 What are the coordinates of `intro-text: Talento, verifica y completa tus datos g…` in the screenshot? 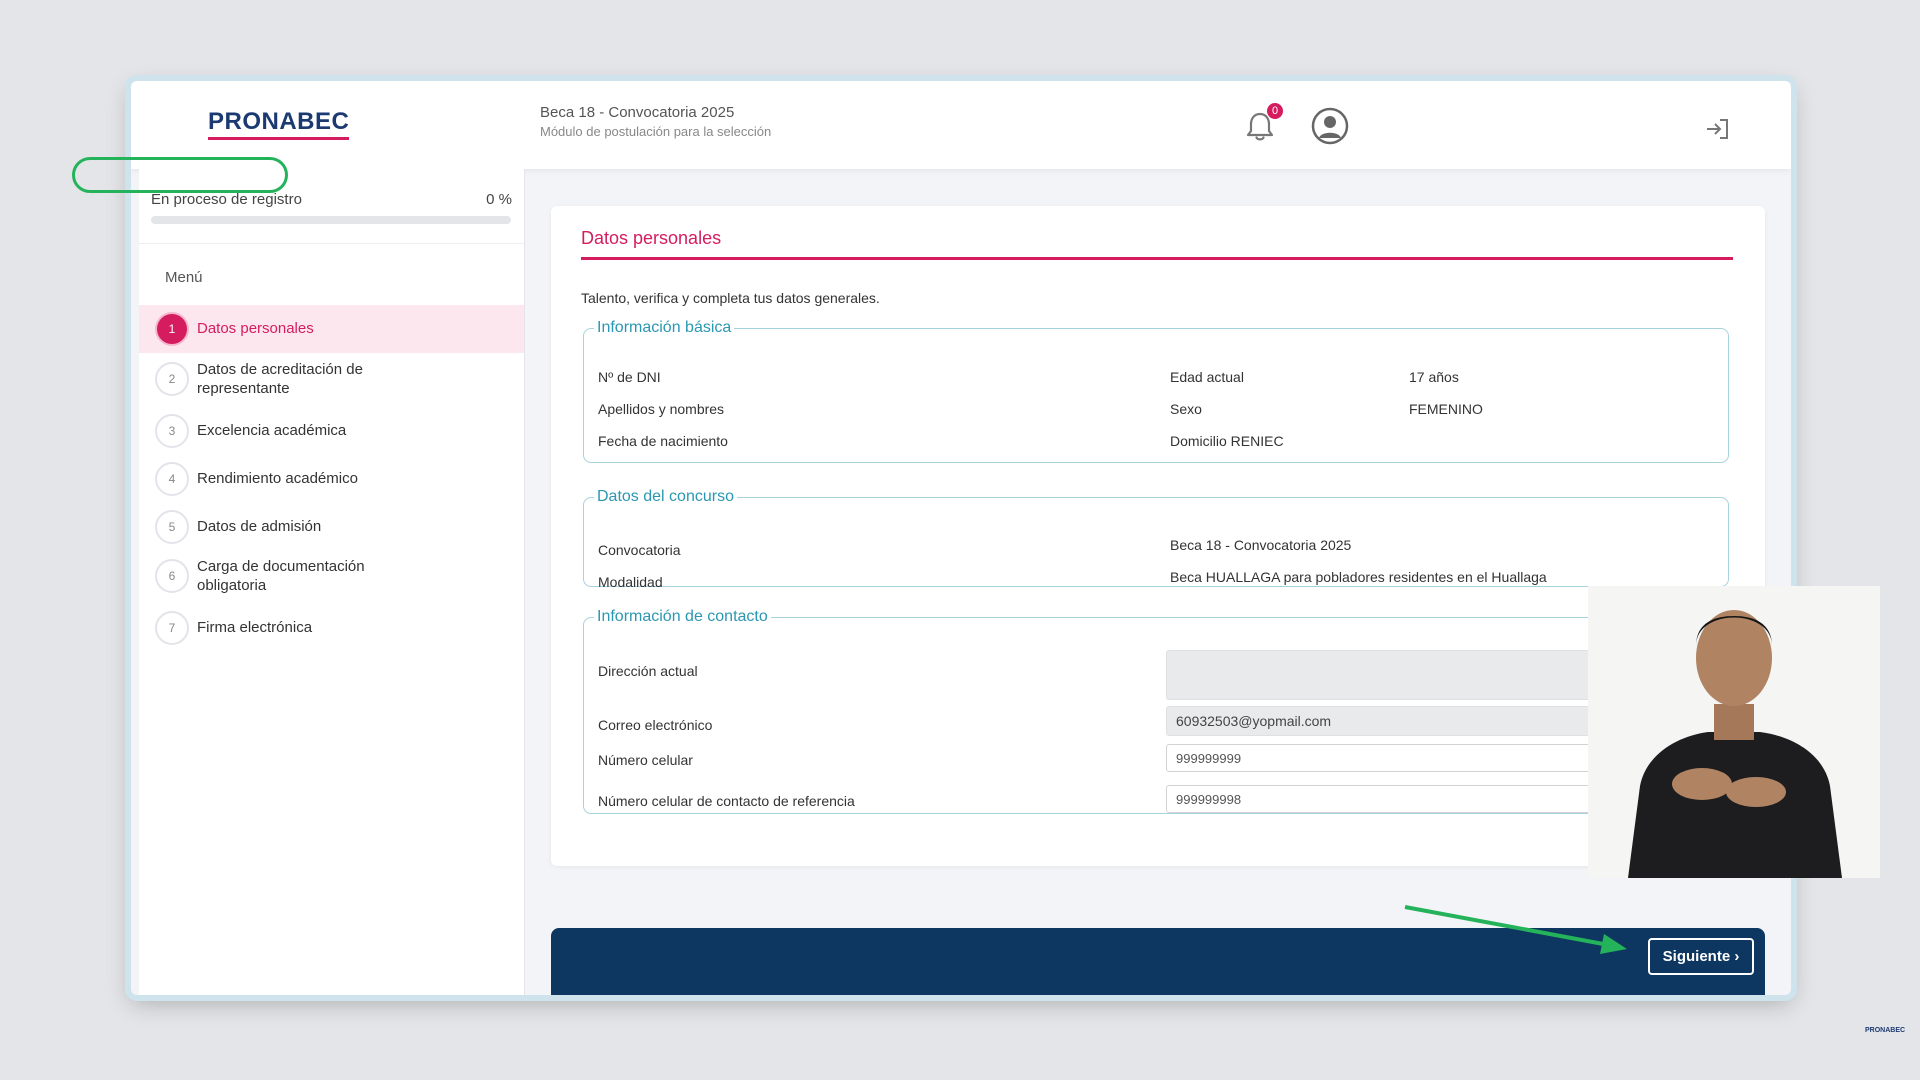 It's located at (730, 298).